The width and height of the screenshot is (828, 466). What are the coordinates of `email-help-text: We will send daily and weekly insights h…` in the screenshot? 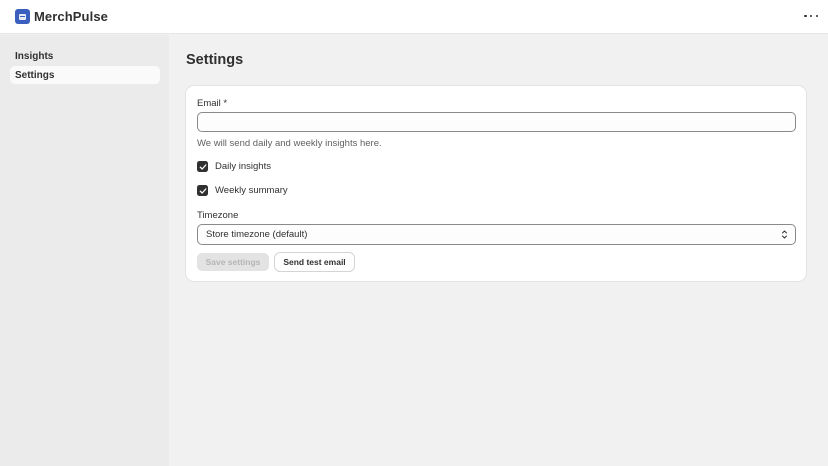 It's located at (289, 143).